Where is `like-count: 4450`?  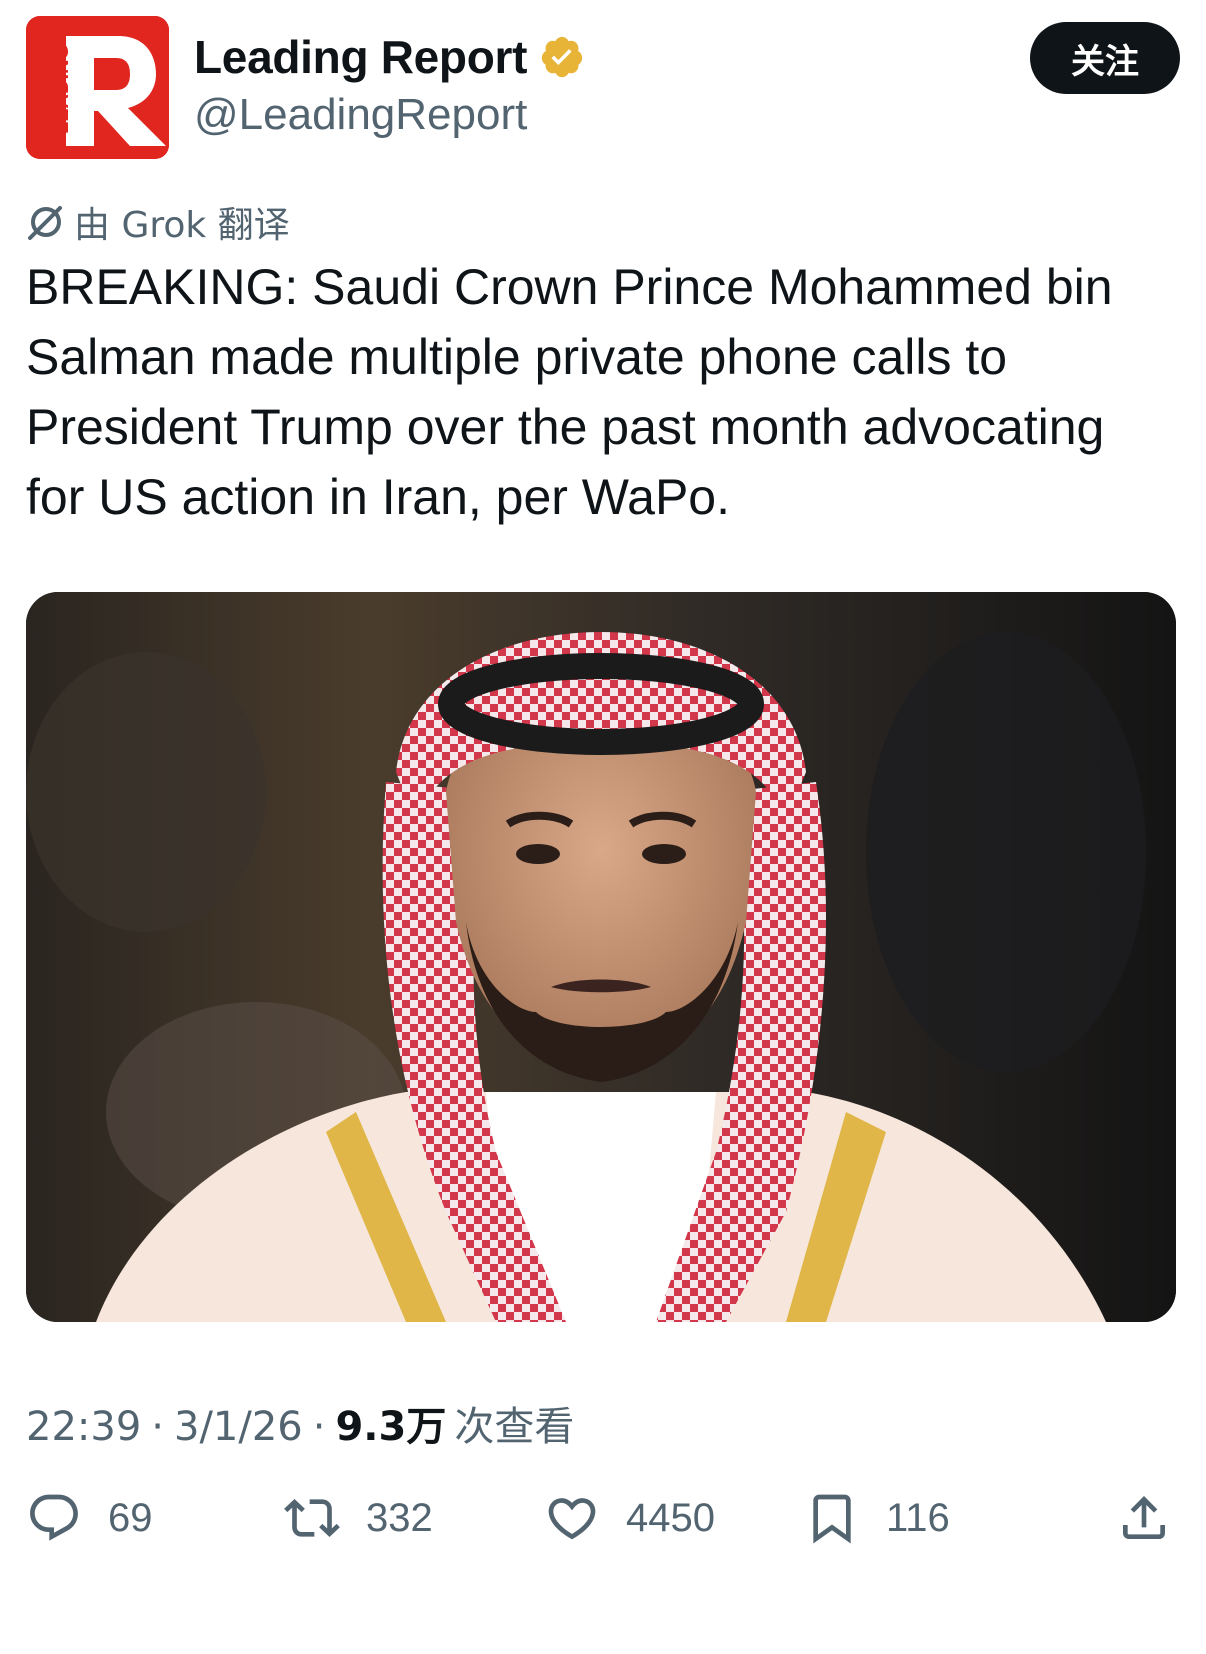
like-count: 4450 is located at coordinates (670, 1517).